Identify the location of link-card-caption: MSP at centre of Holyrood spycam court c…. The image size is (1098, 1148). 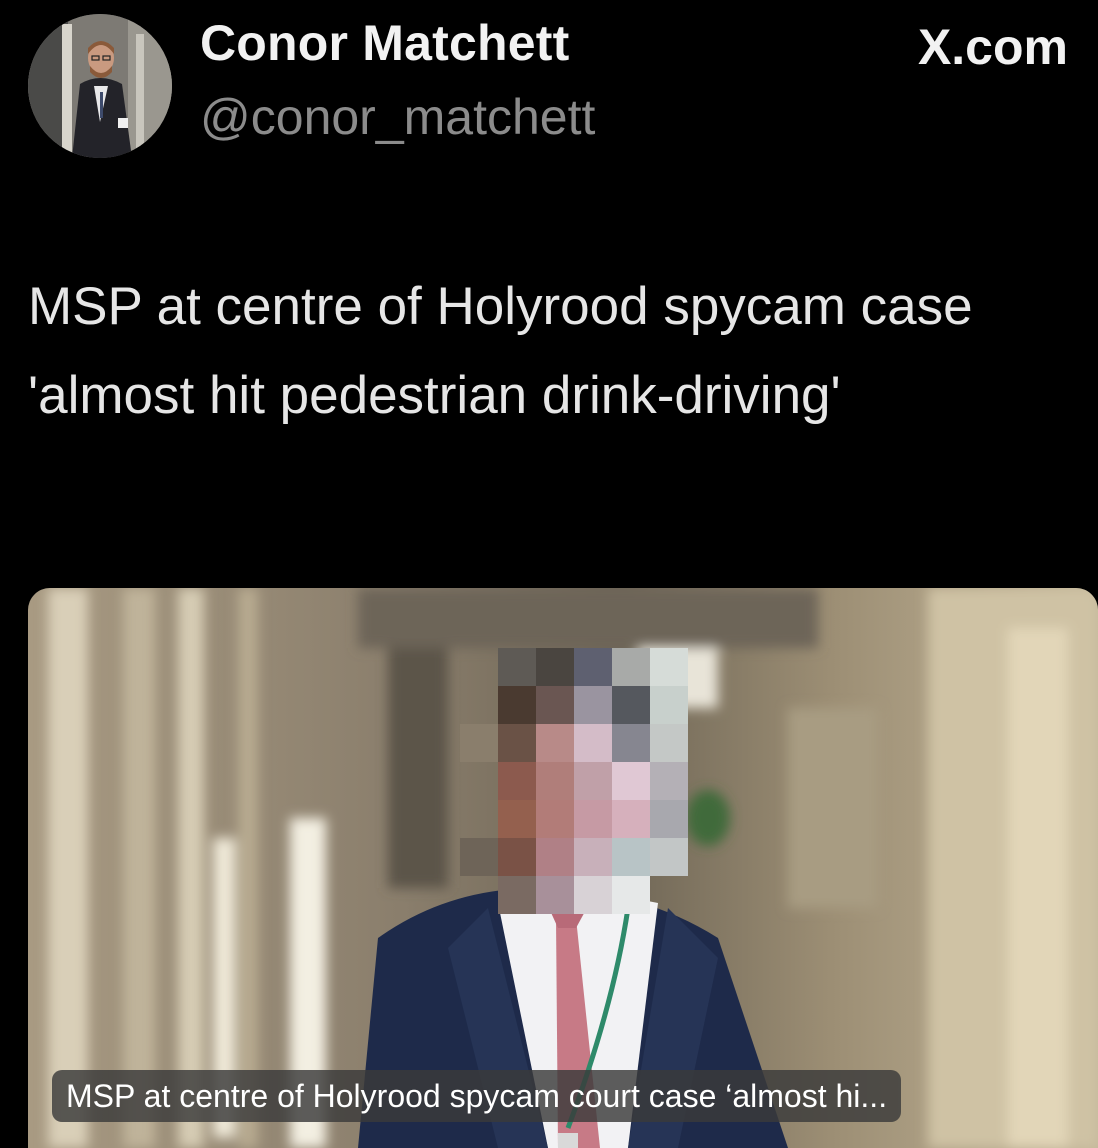
(477, 1096).